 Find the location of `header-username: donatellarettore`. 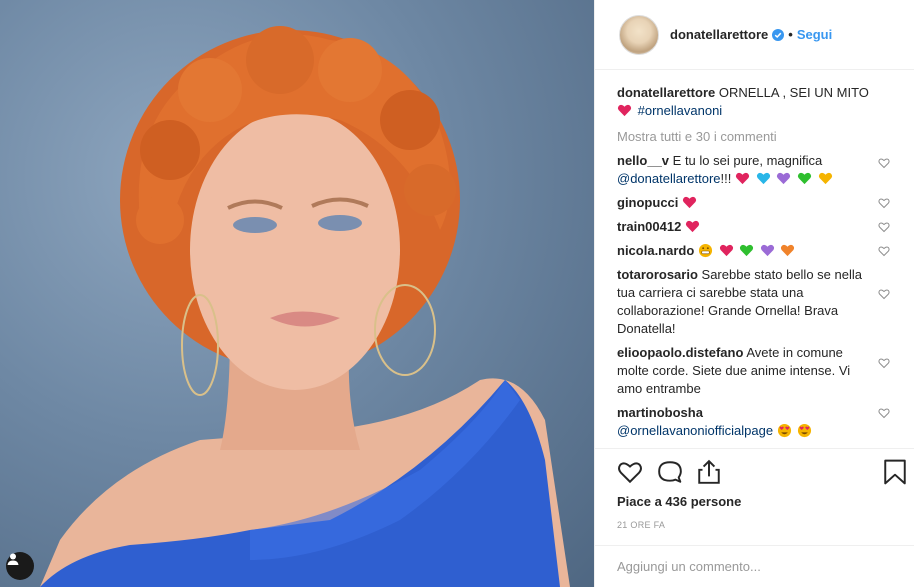

header-username: donatellarettore is located at coordinates (719, 34).